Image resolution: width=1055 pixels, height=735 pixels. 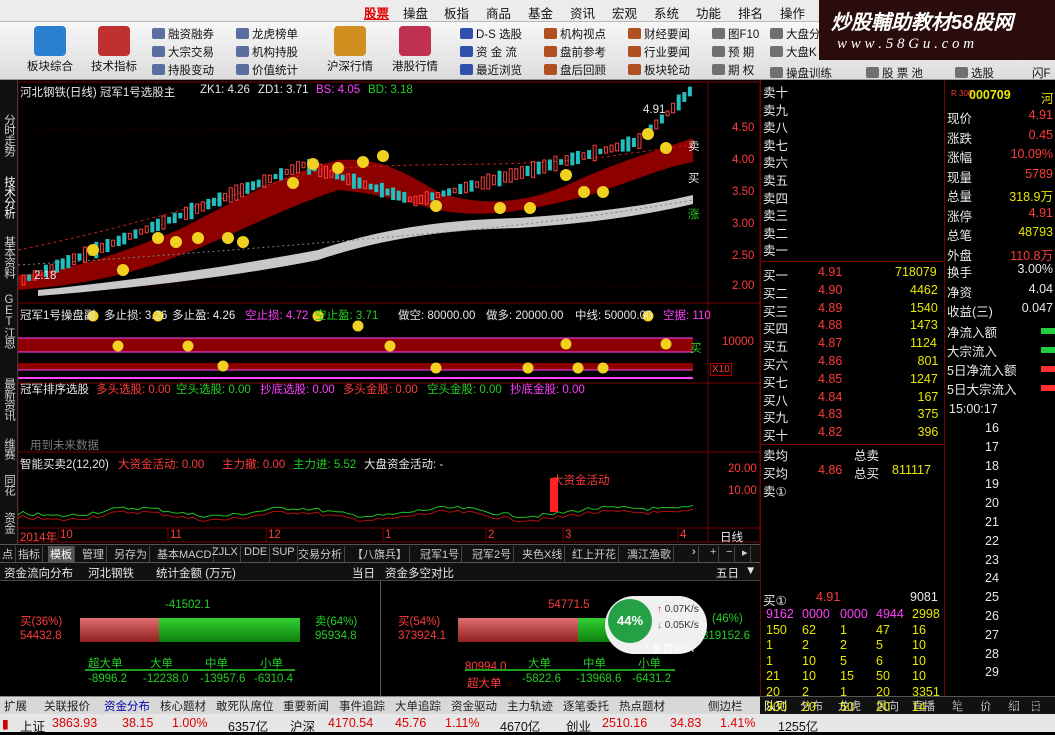 What do you see at coordinates (659, 33) in the screenshot?
I see `finance-news-button: 财经要闻` at bounding box center [659, 33].